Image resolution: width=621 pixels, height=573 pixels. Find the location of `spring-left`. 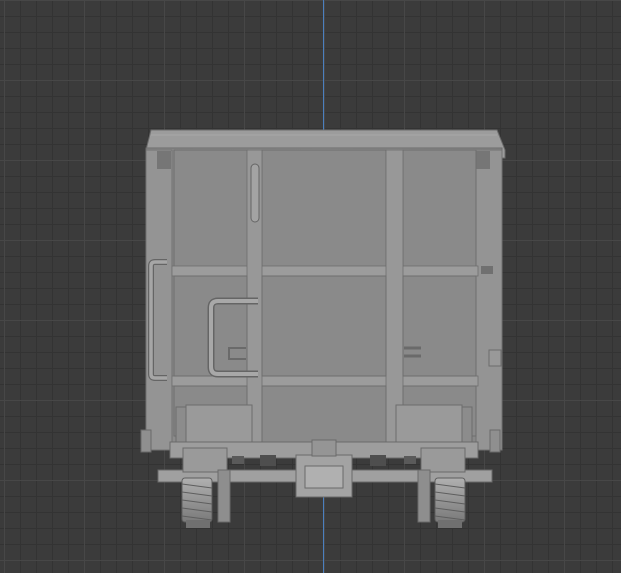

spring-left is located at coordinates (197, 500).